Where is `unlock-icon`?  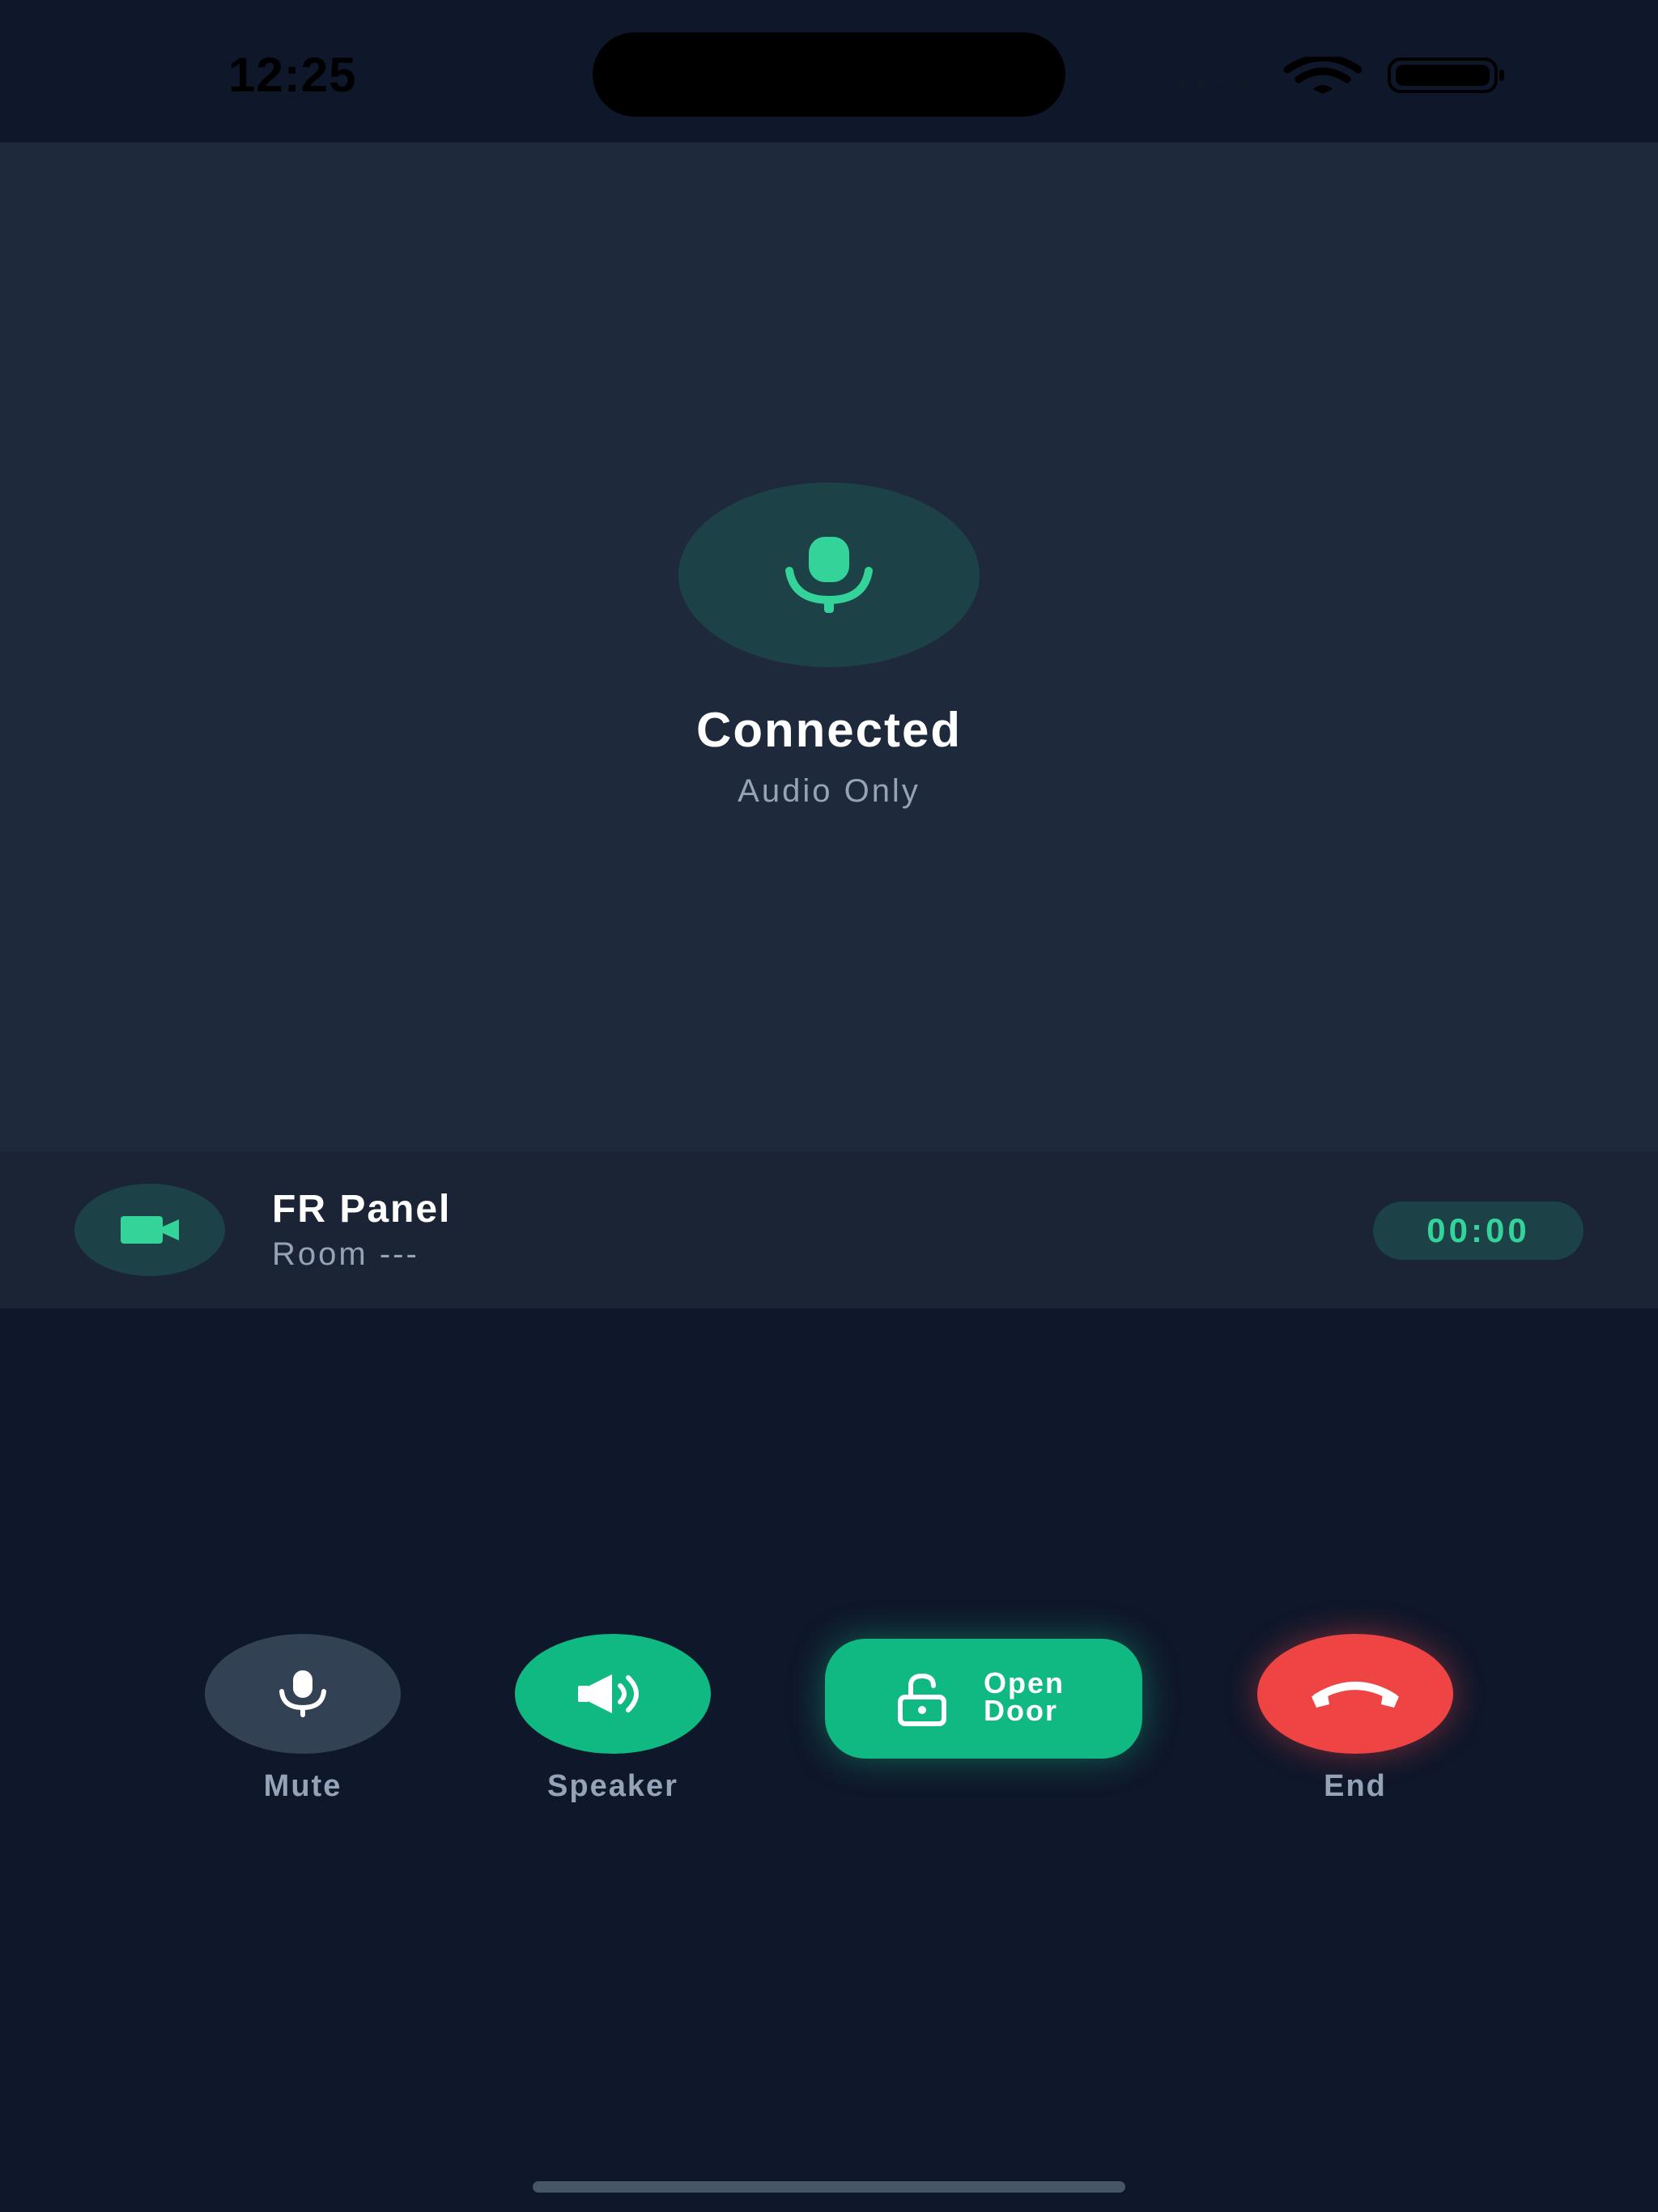 unlock-icon is located at coordinates (922, 1699).